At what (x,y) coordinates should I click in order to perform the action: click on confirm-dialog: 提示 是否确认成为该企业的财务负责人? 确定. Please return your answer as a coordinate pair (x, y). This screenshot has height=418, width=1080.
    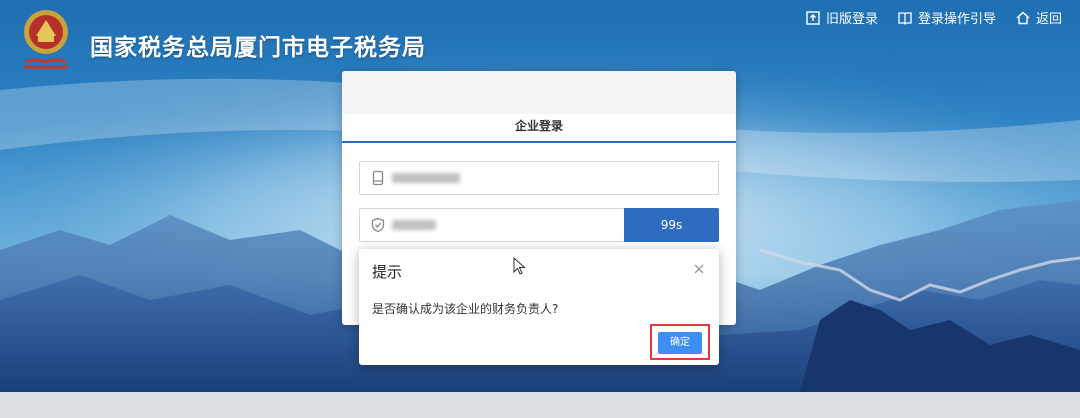
    Looking at the image, I should click on (539, 307).